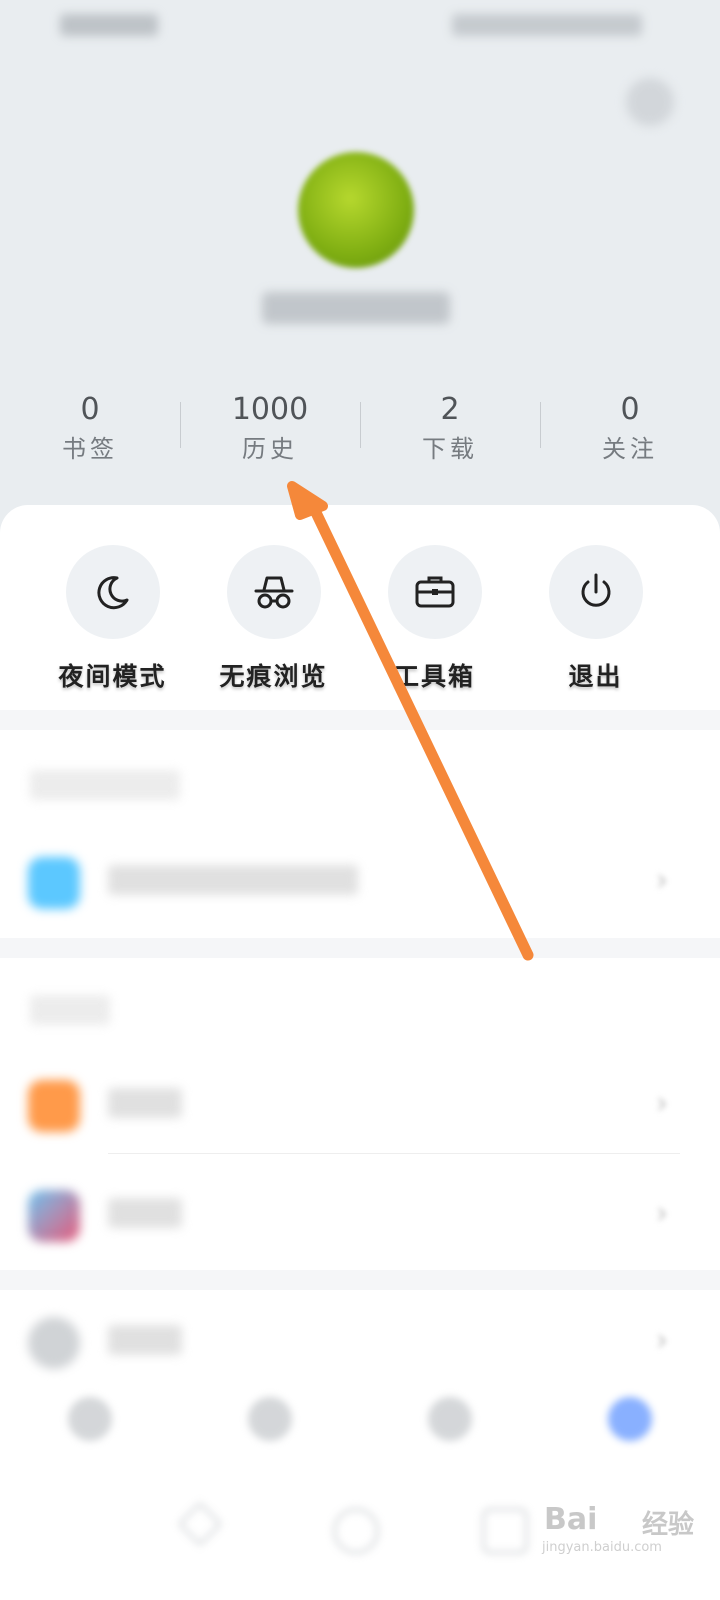 The height and width of the screenshot is (1600, 720). What do you see at coordinates (90, 433) in the screenshot?
I see `bookmarks-stat: 0 书签` at bounding box center [90, 433].